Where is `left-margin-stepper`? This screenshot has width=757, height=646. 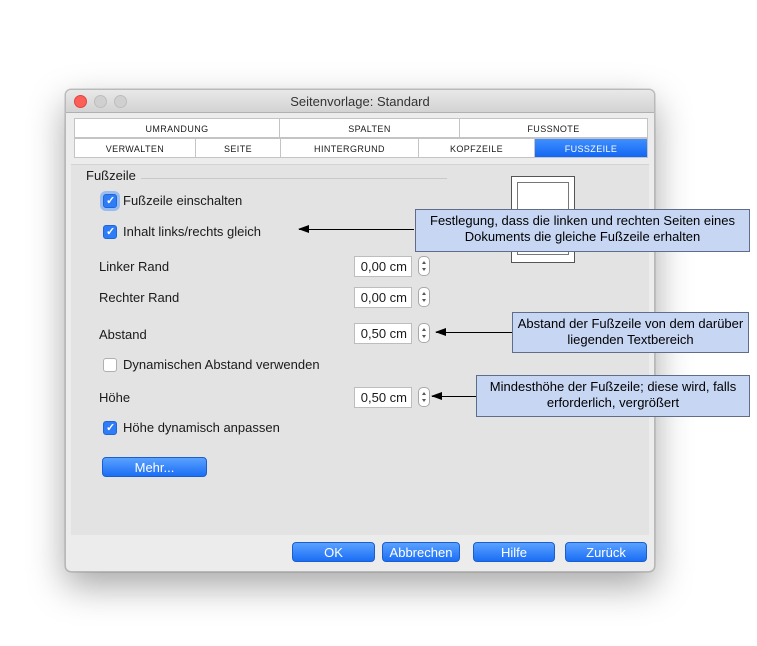 left-margin-stepper is located at coordinates (424, 266).